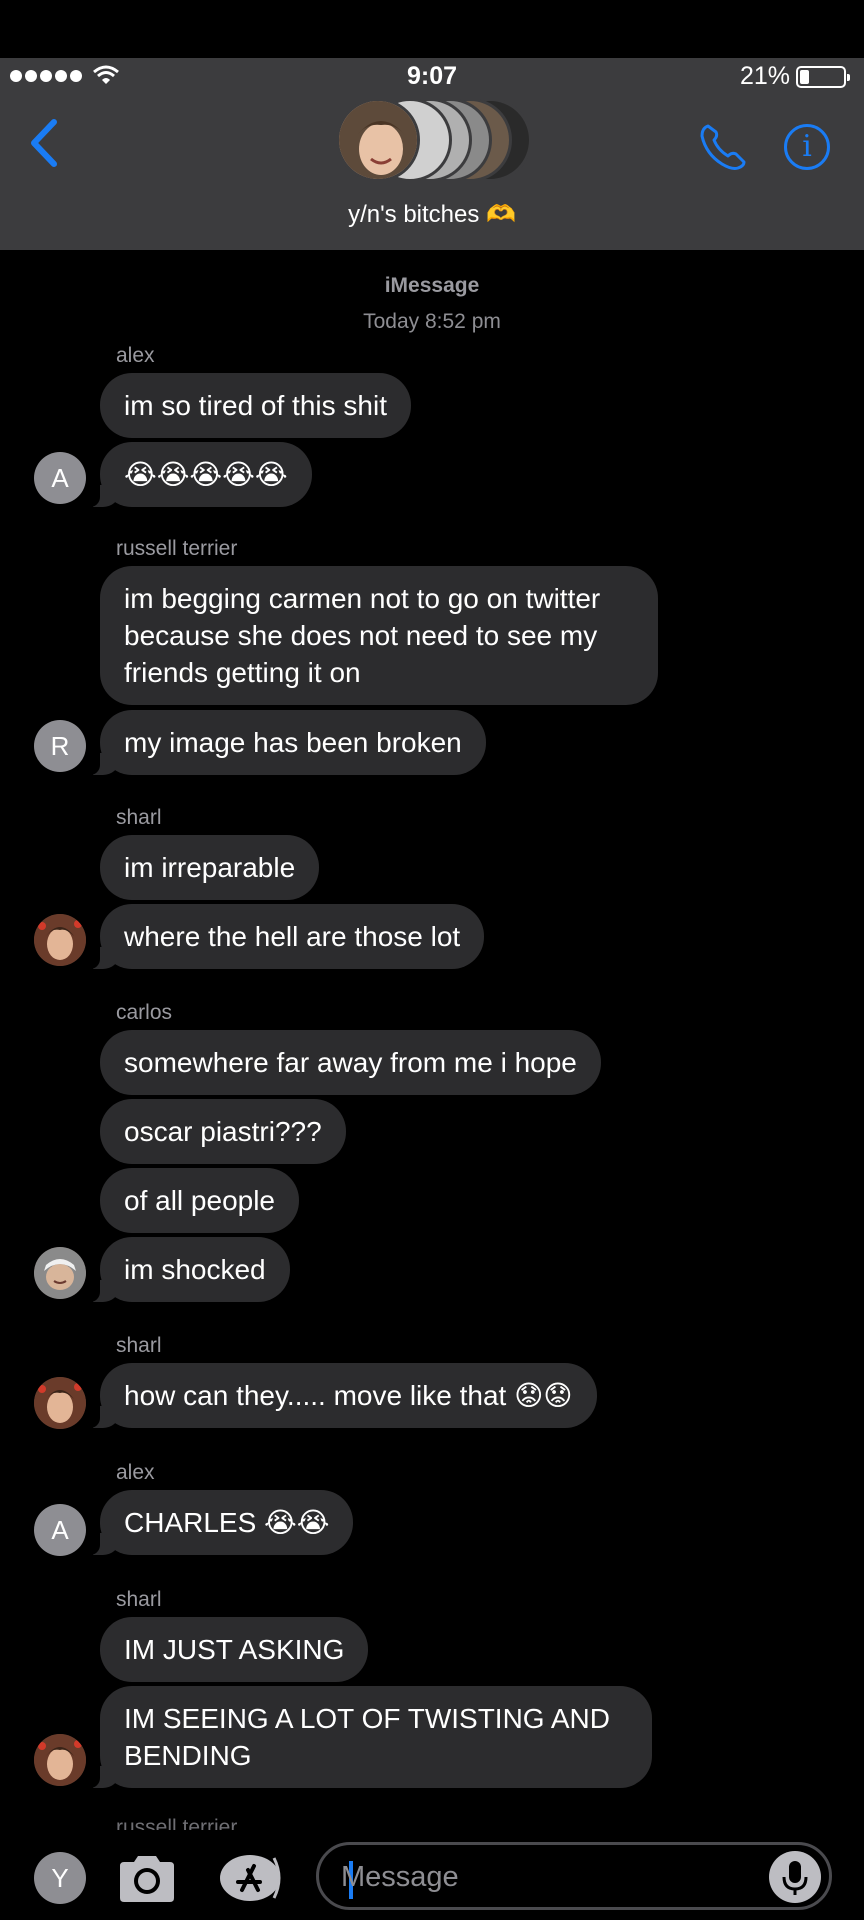 The image size is (864, 1920). What do you see at coordinates (551, 1877) in the screenshot?
I see `message-input` at bounding box center [551, 1877].